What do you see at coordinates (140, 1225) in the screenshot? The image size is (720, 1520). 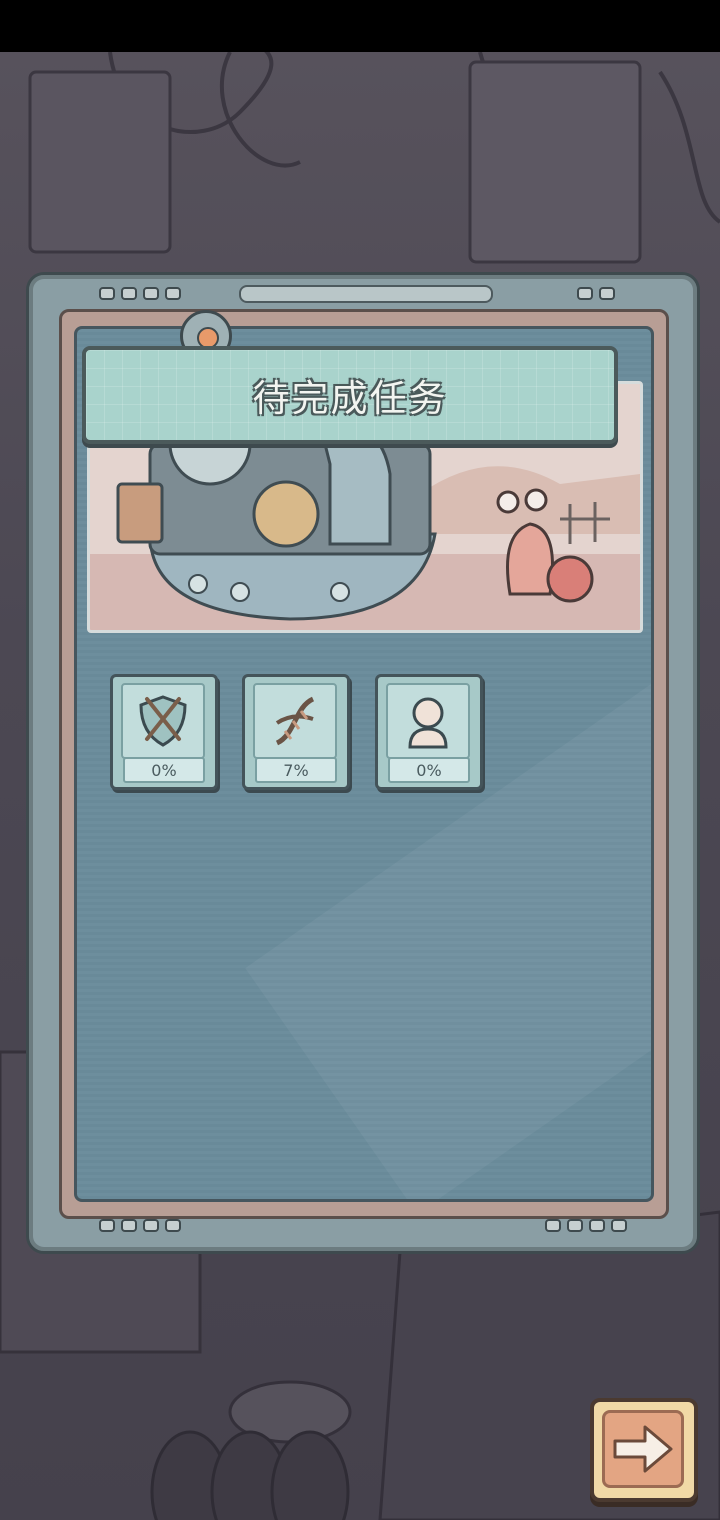 I see `bottom-indicator-lights` at bounding box center [140, 1225].